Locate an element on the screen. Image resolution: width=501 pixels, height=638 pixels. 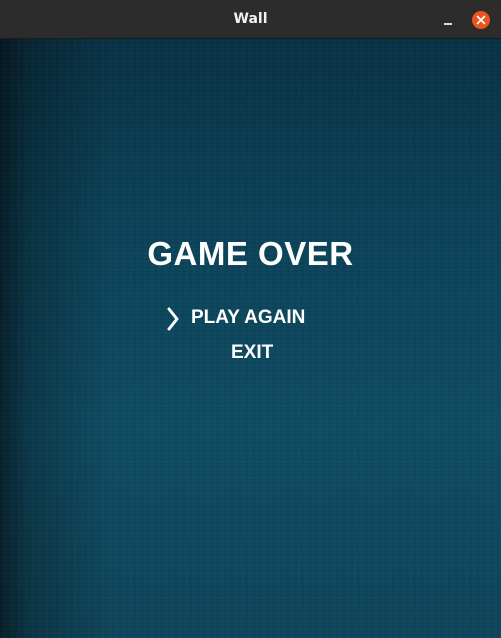
minimize-button is located at coordinates (448, 20).